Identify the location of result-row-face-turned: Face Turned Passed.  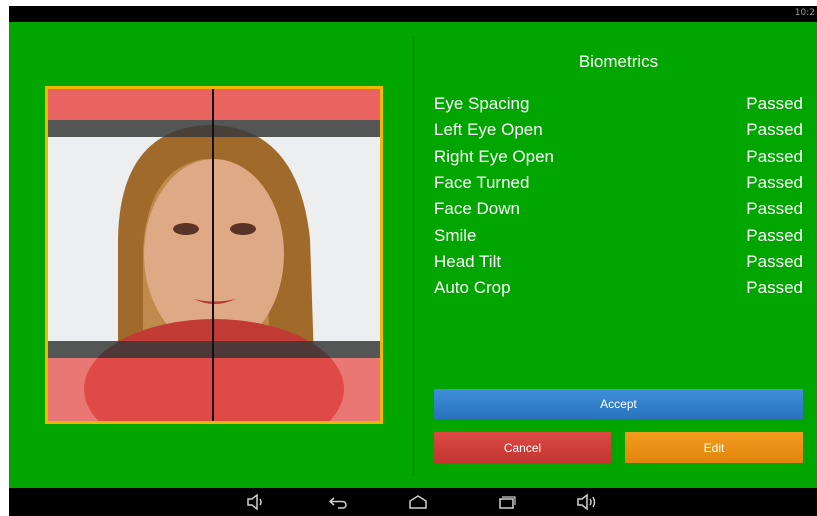
(618, 183).